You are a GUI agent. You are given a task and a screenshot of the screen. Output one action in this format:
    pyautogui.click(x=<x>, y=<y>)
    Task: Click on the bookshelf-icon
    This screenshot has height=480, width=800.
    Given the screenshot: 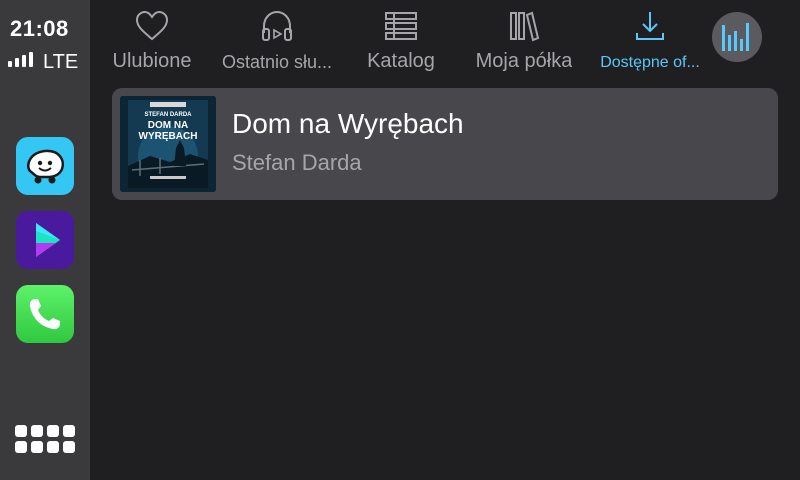 What is the action you would take?
    pyautogui.click(x=525, y=26)
    